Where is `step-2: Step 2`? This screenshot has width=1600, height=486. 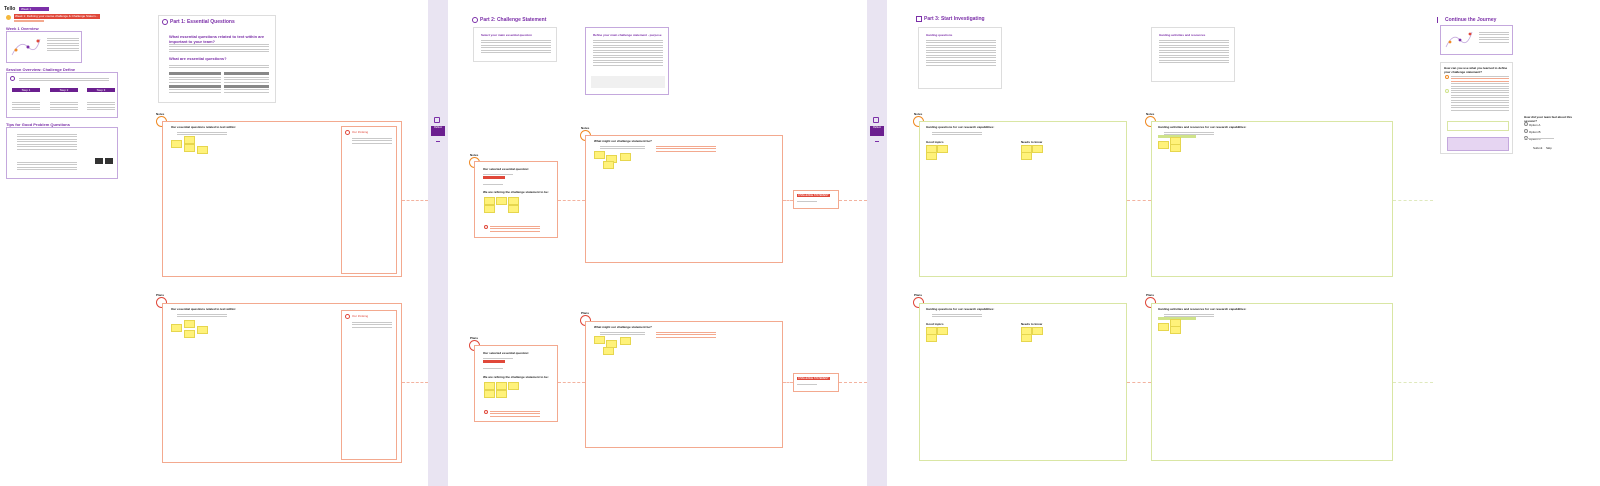 step-2: Step 2 is located at coordinates (64, 90).